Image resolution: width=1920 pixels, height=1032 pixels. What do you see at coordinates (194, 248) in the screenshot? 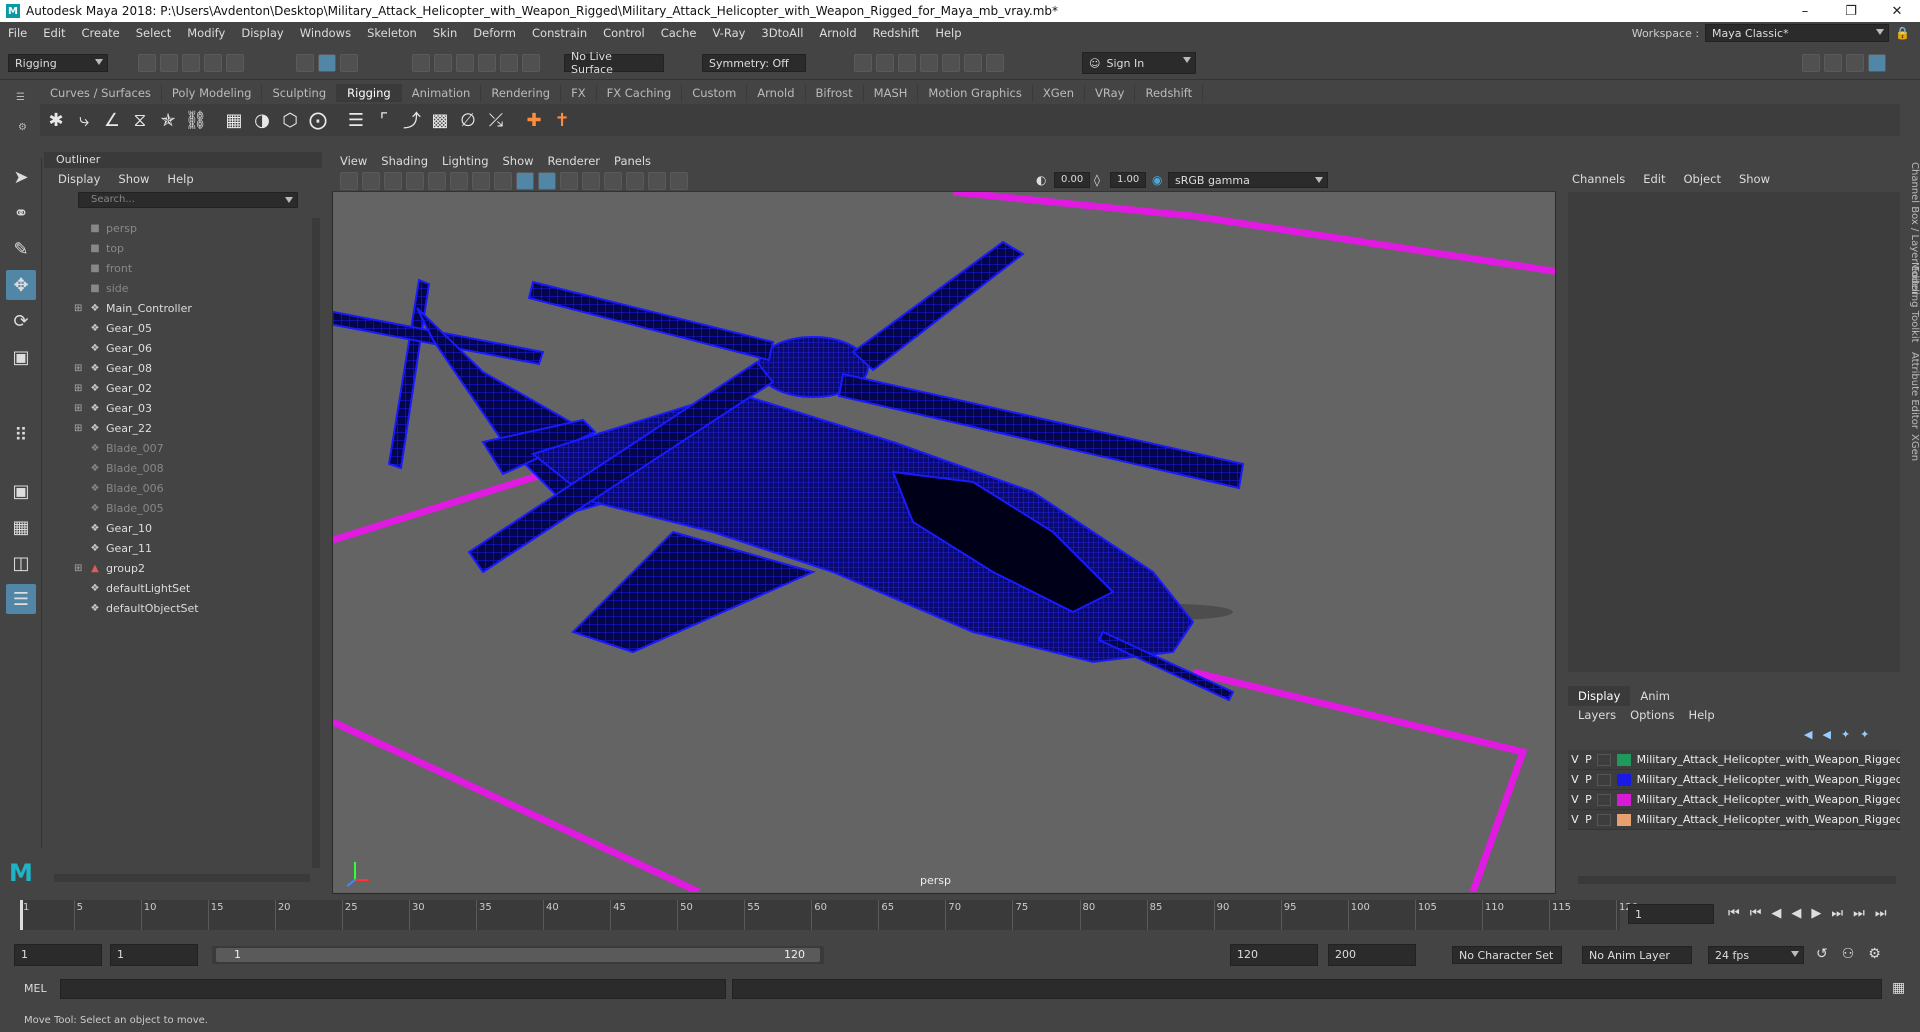
I see `outliner-item: ■ top` at bounding box center [194, 248].